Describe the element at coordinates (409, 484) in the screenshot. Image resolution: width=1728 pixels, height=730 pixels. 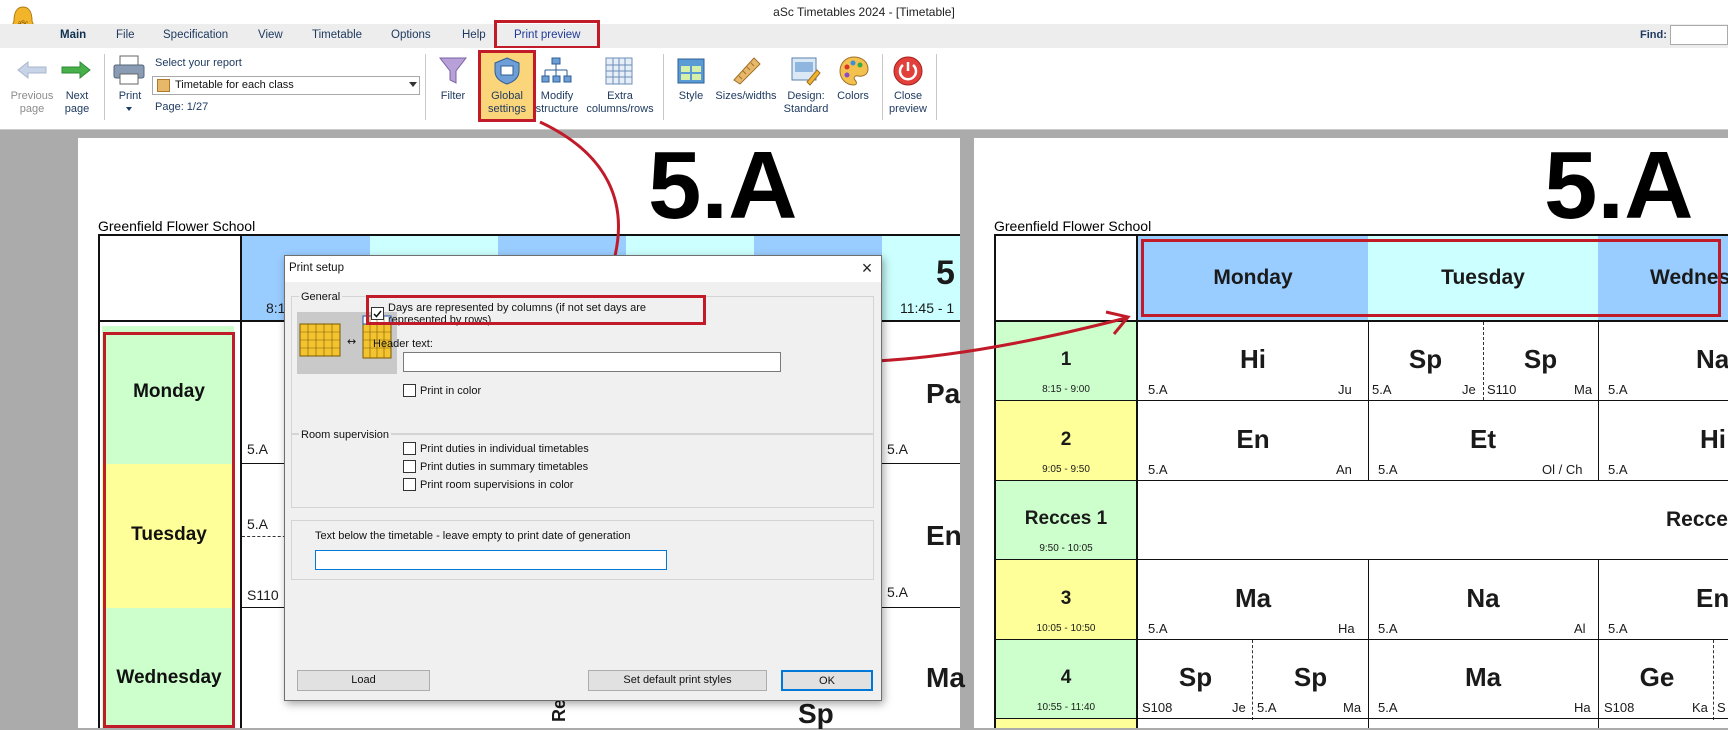
I see `room-supervisions-color-checkbox` at that location.